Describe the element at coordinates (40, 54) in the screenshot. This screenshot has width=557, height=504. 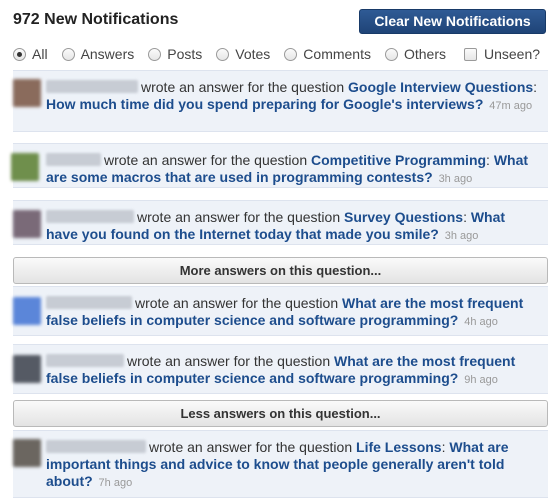
I see `filter-label: All` at that location.